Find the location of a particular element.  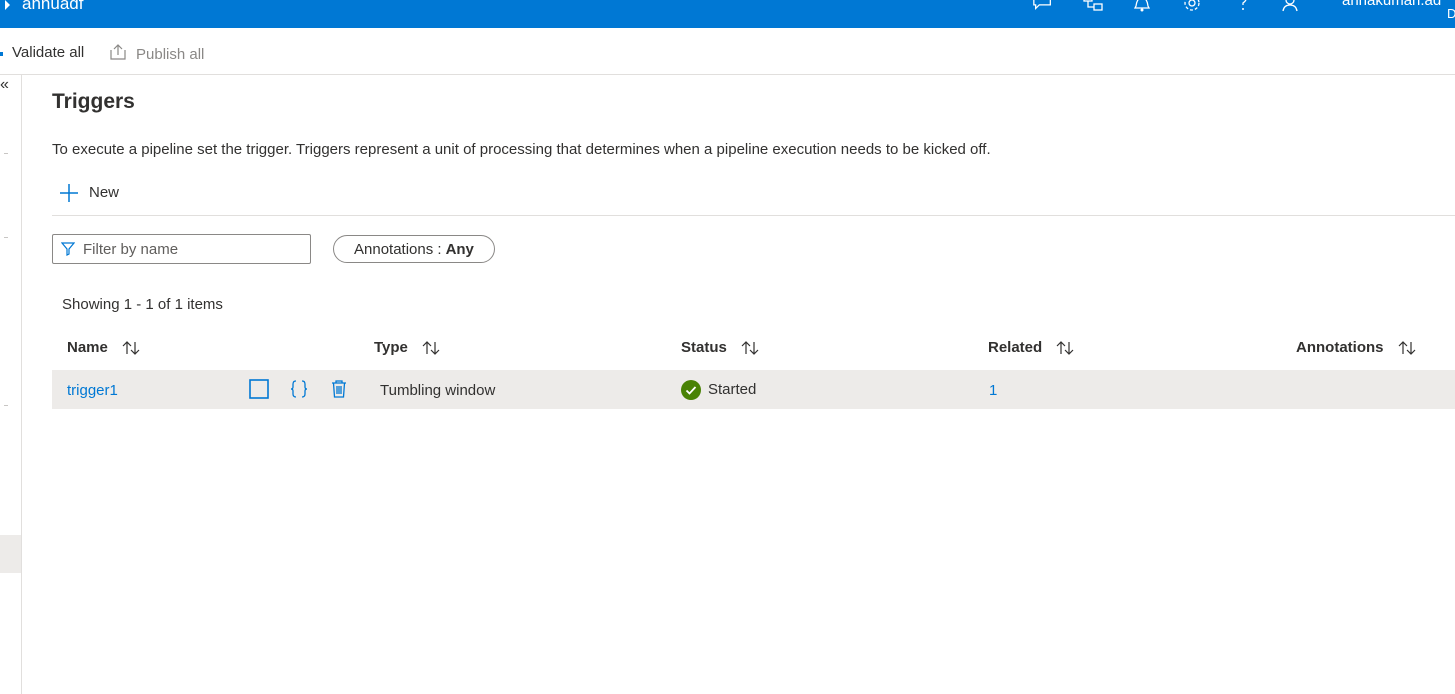

column-header-type: Type is located at coordinates (407, 348).